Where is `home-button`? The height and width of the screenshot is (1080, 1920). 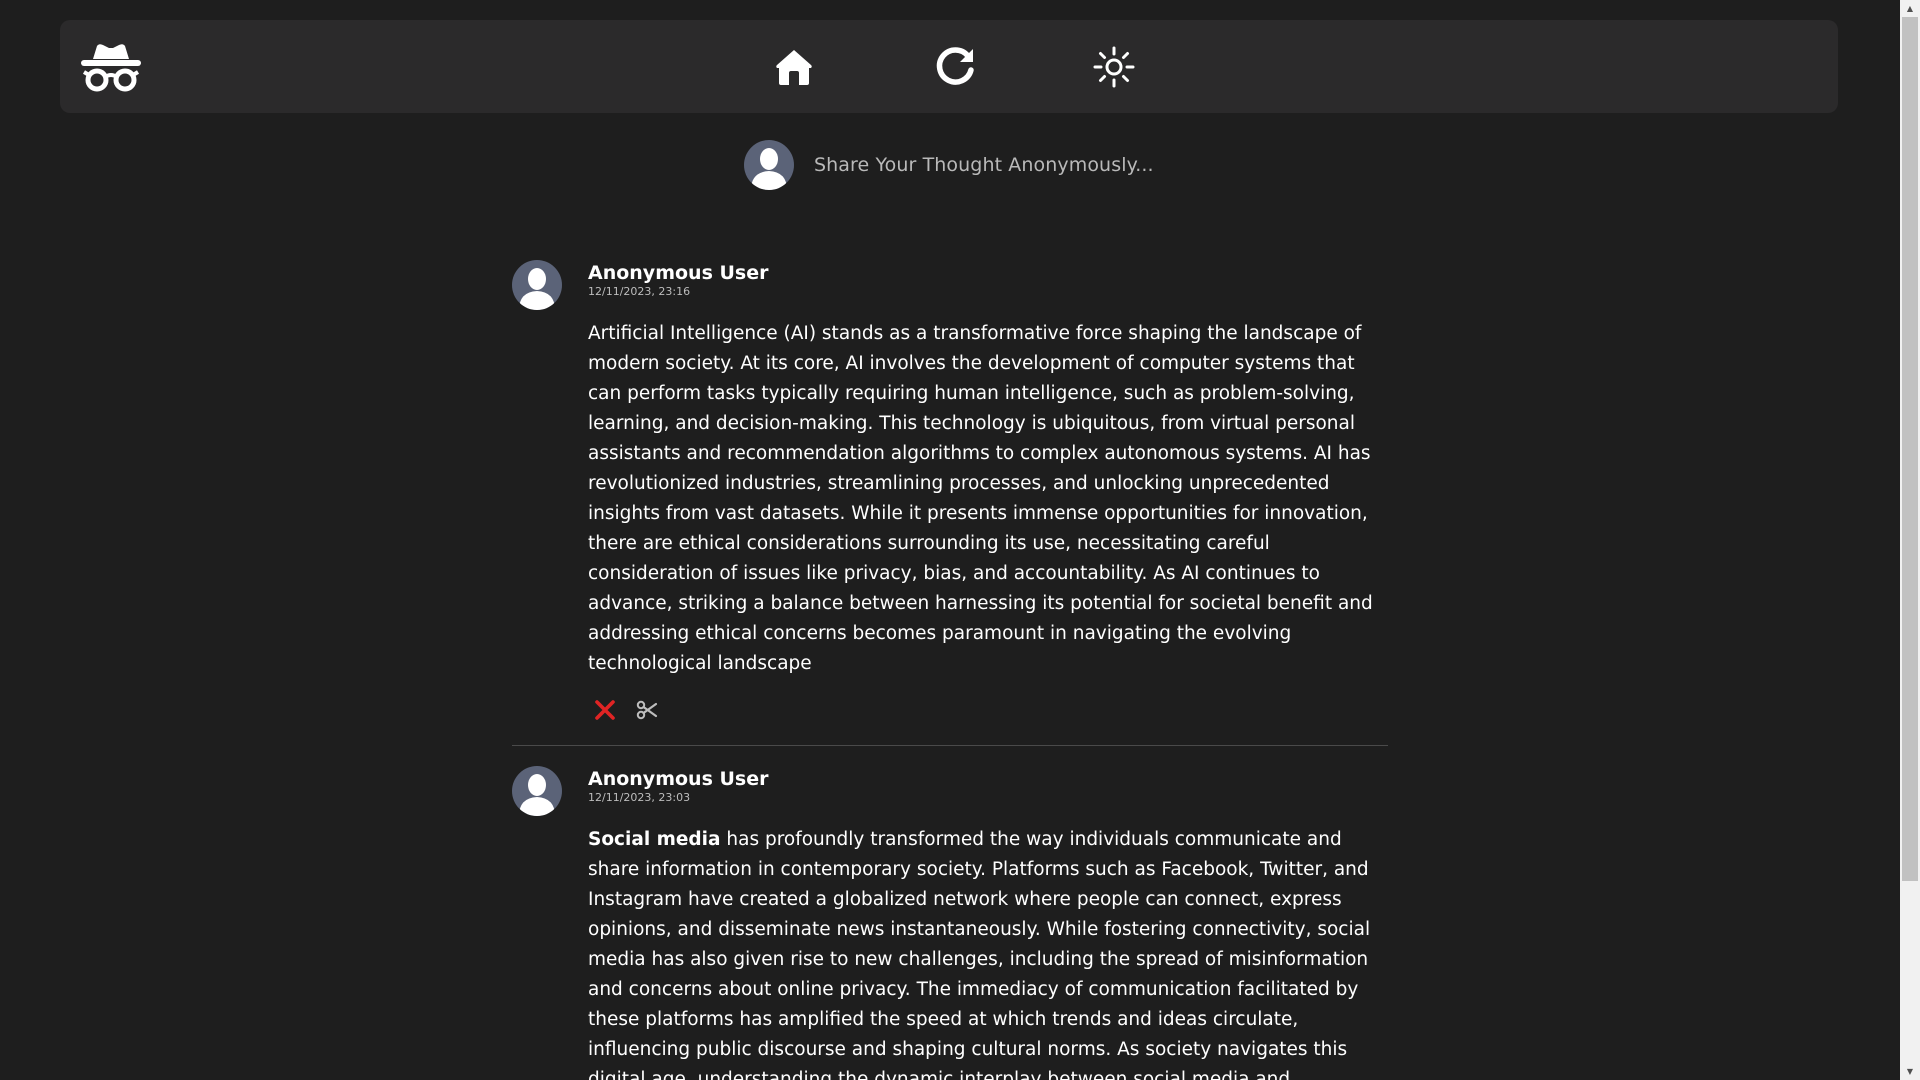
home-button is located at coordinates (794, 67).